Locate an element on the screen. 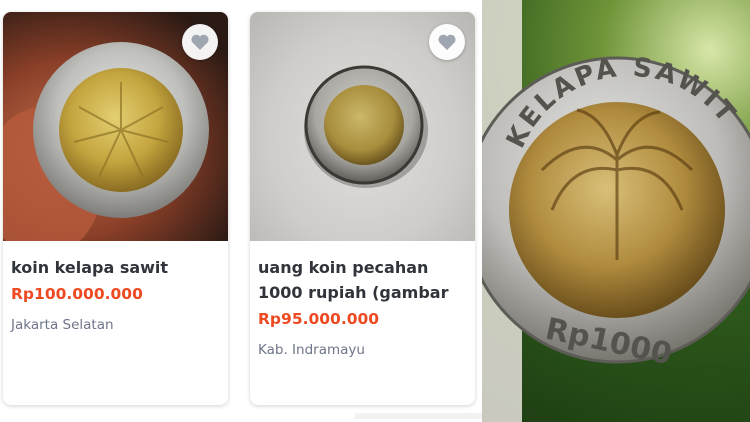  product-price: Rp95.000.000 is located at coordinates (319, 319).